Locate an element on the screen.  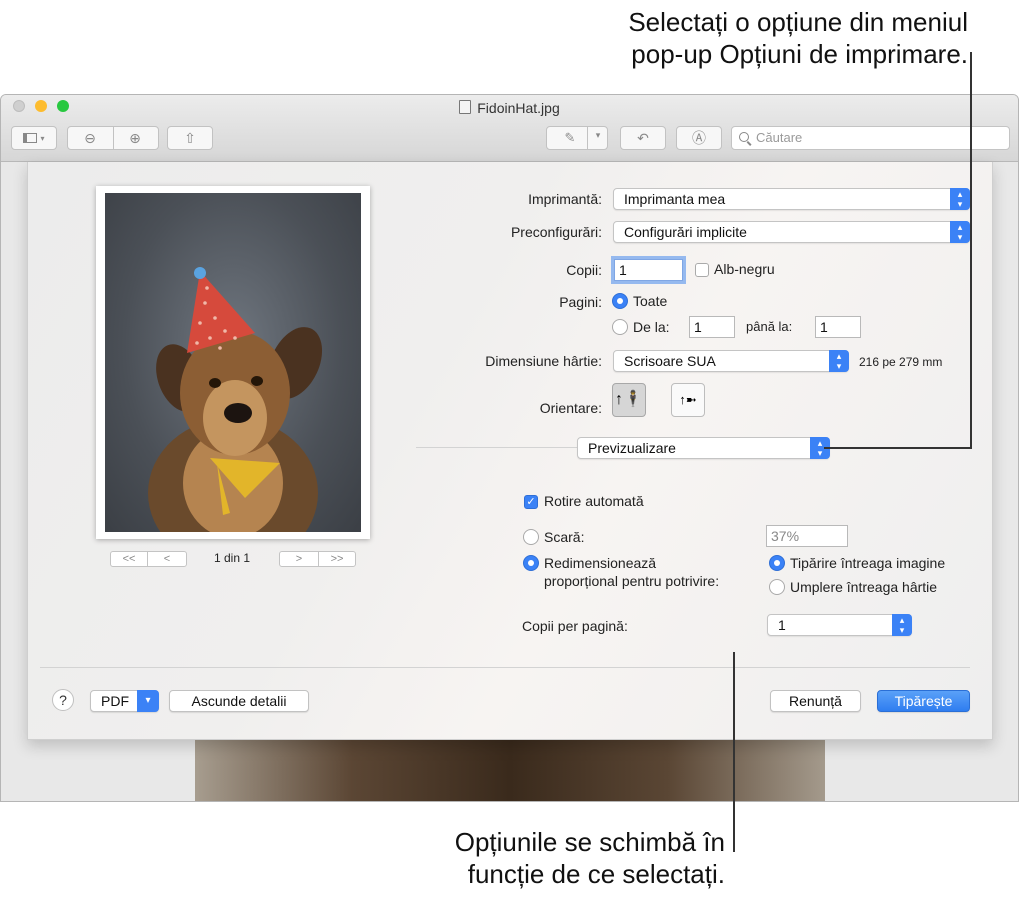
share-button: ⇧ is located at coordinates (190, 138).